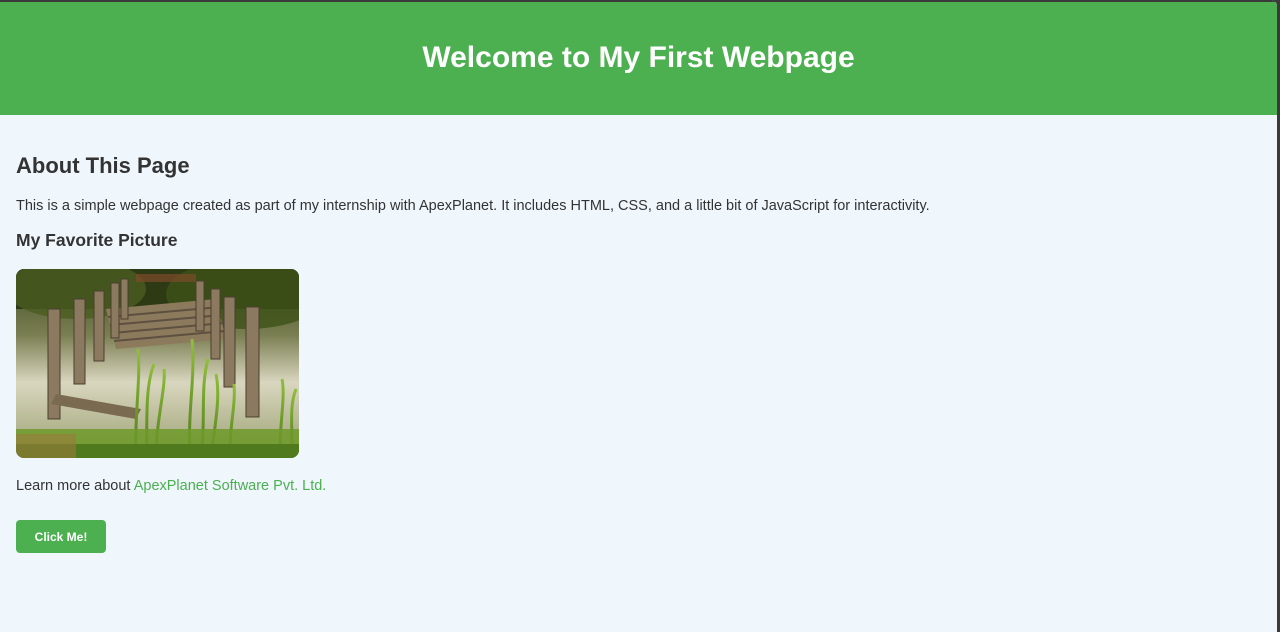 The width and height of the screenshot is (1280, 632). Describe the element at coordinates (230, 486) in the screenshot. I see `apexplanet-link: ApexPlanet Software Pvt. Ltd.` at that location.